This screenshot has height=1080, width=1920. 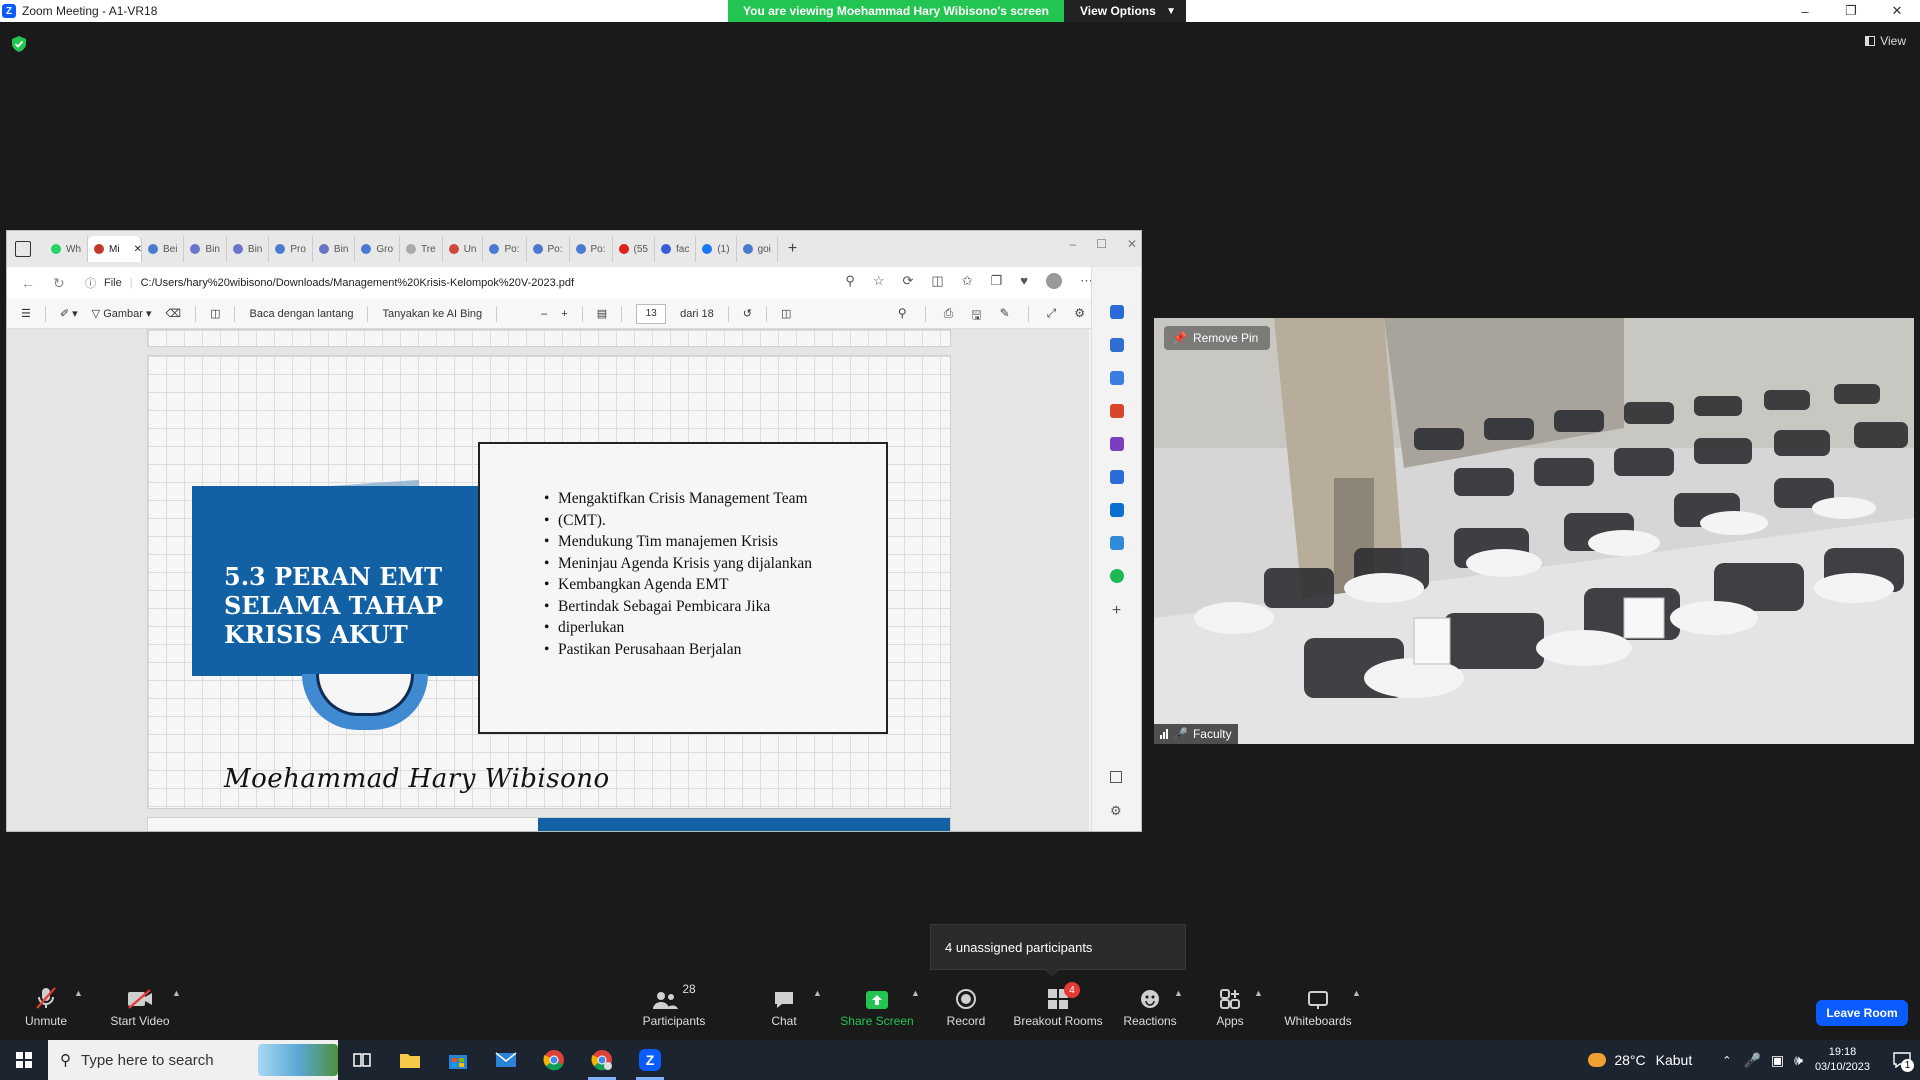 What do you see at coordinates (967, 284) in the screenshot?
I see `favorites-icon: ✩` at bounding box center [967, 284].